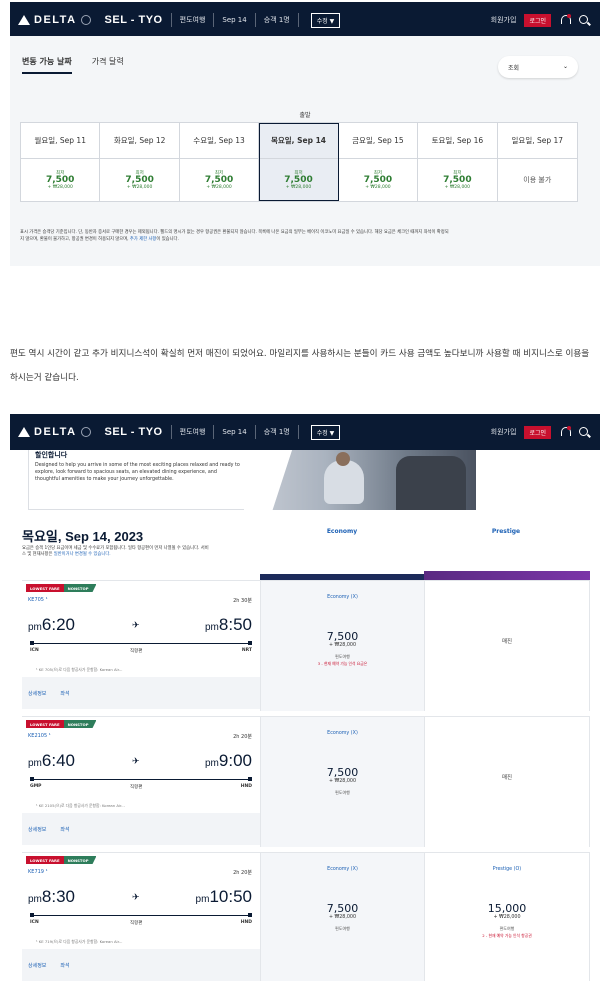 The image size is (601, 981). Describe the element at coordinates (47, 65) in the screenshot. I see `tab-flexible-dates: 변동 가능 날짜` at that location.